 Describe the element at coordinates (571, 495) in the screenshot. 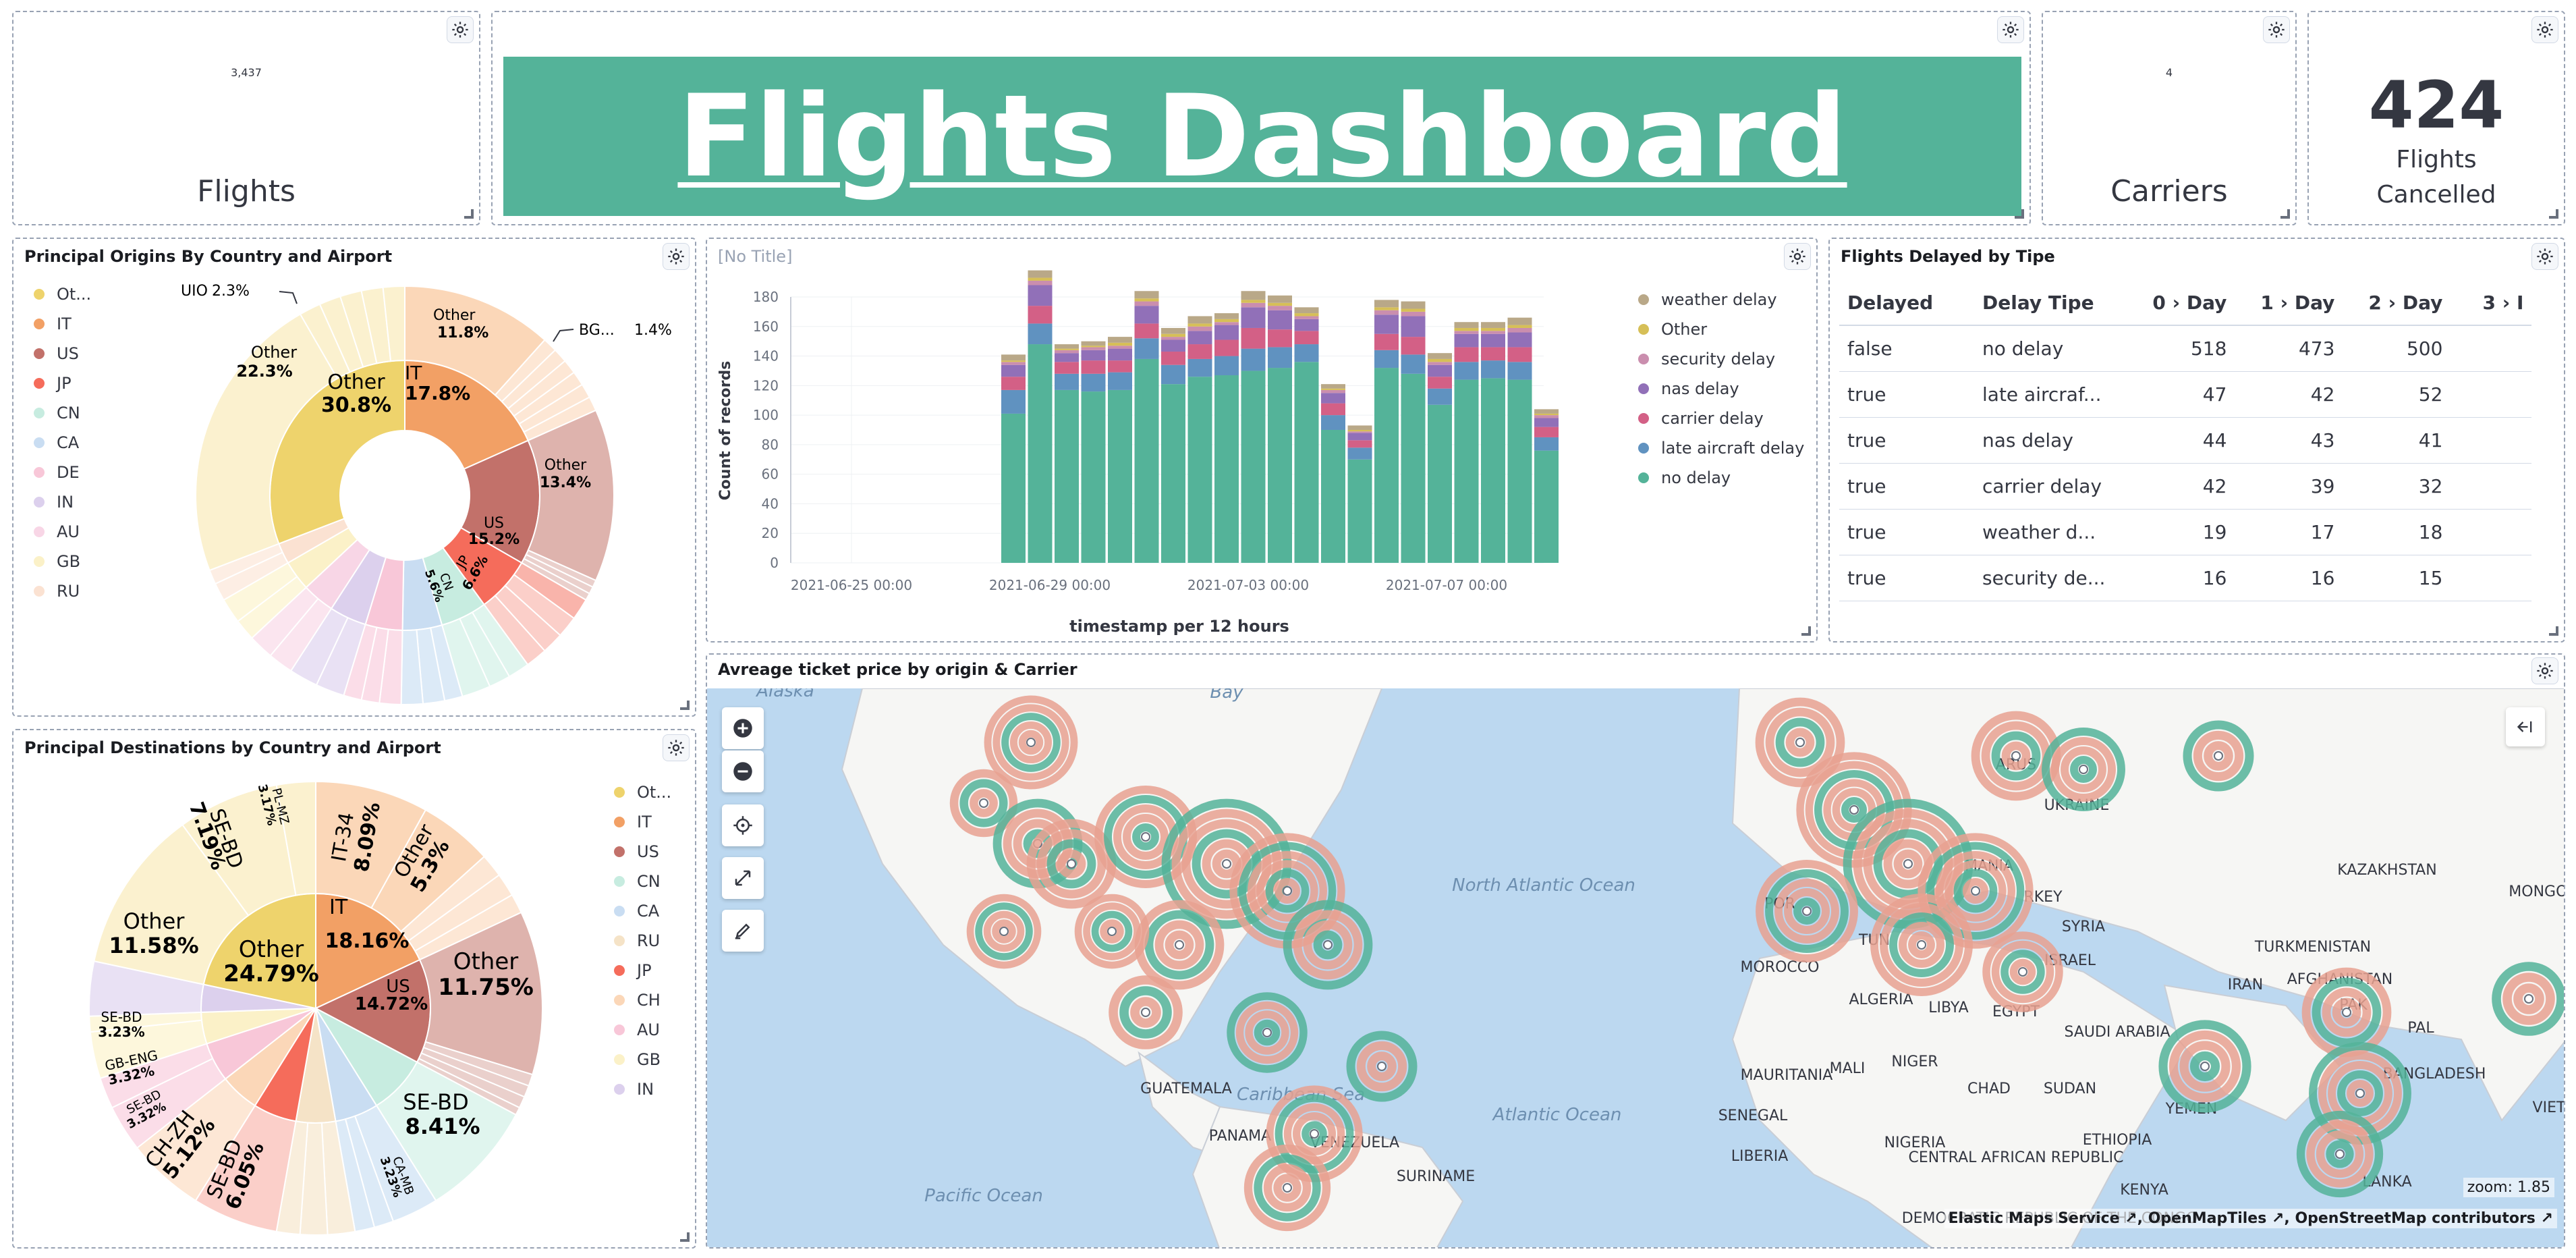

I see `sunburst-outer-slice` at that location.